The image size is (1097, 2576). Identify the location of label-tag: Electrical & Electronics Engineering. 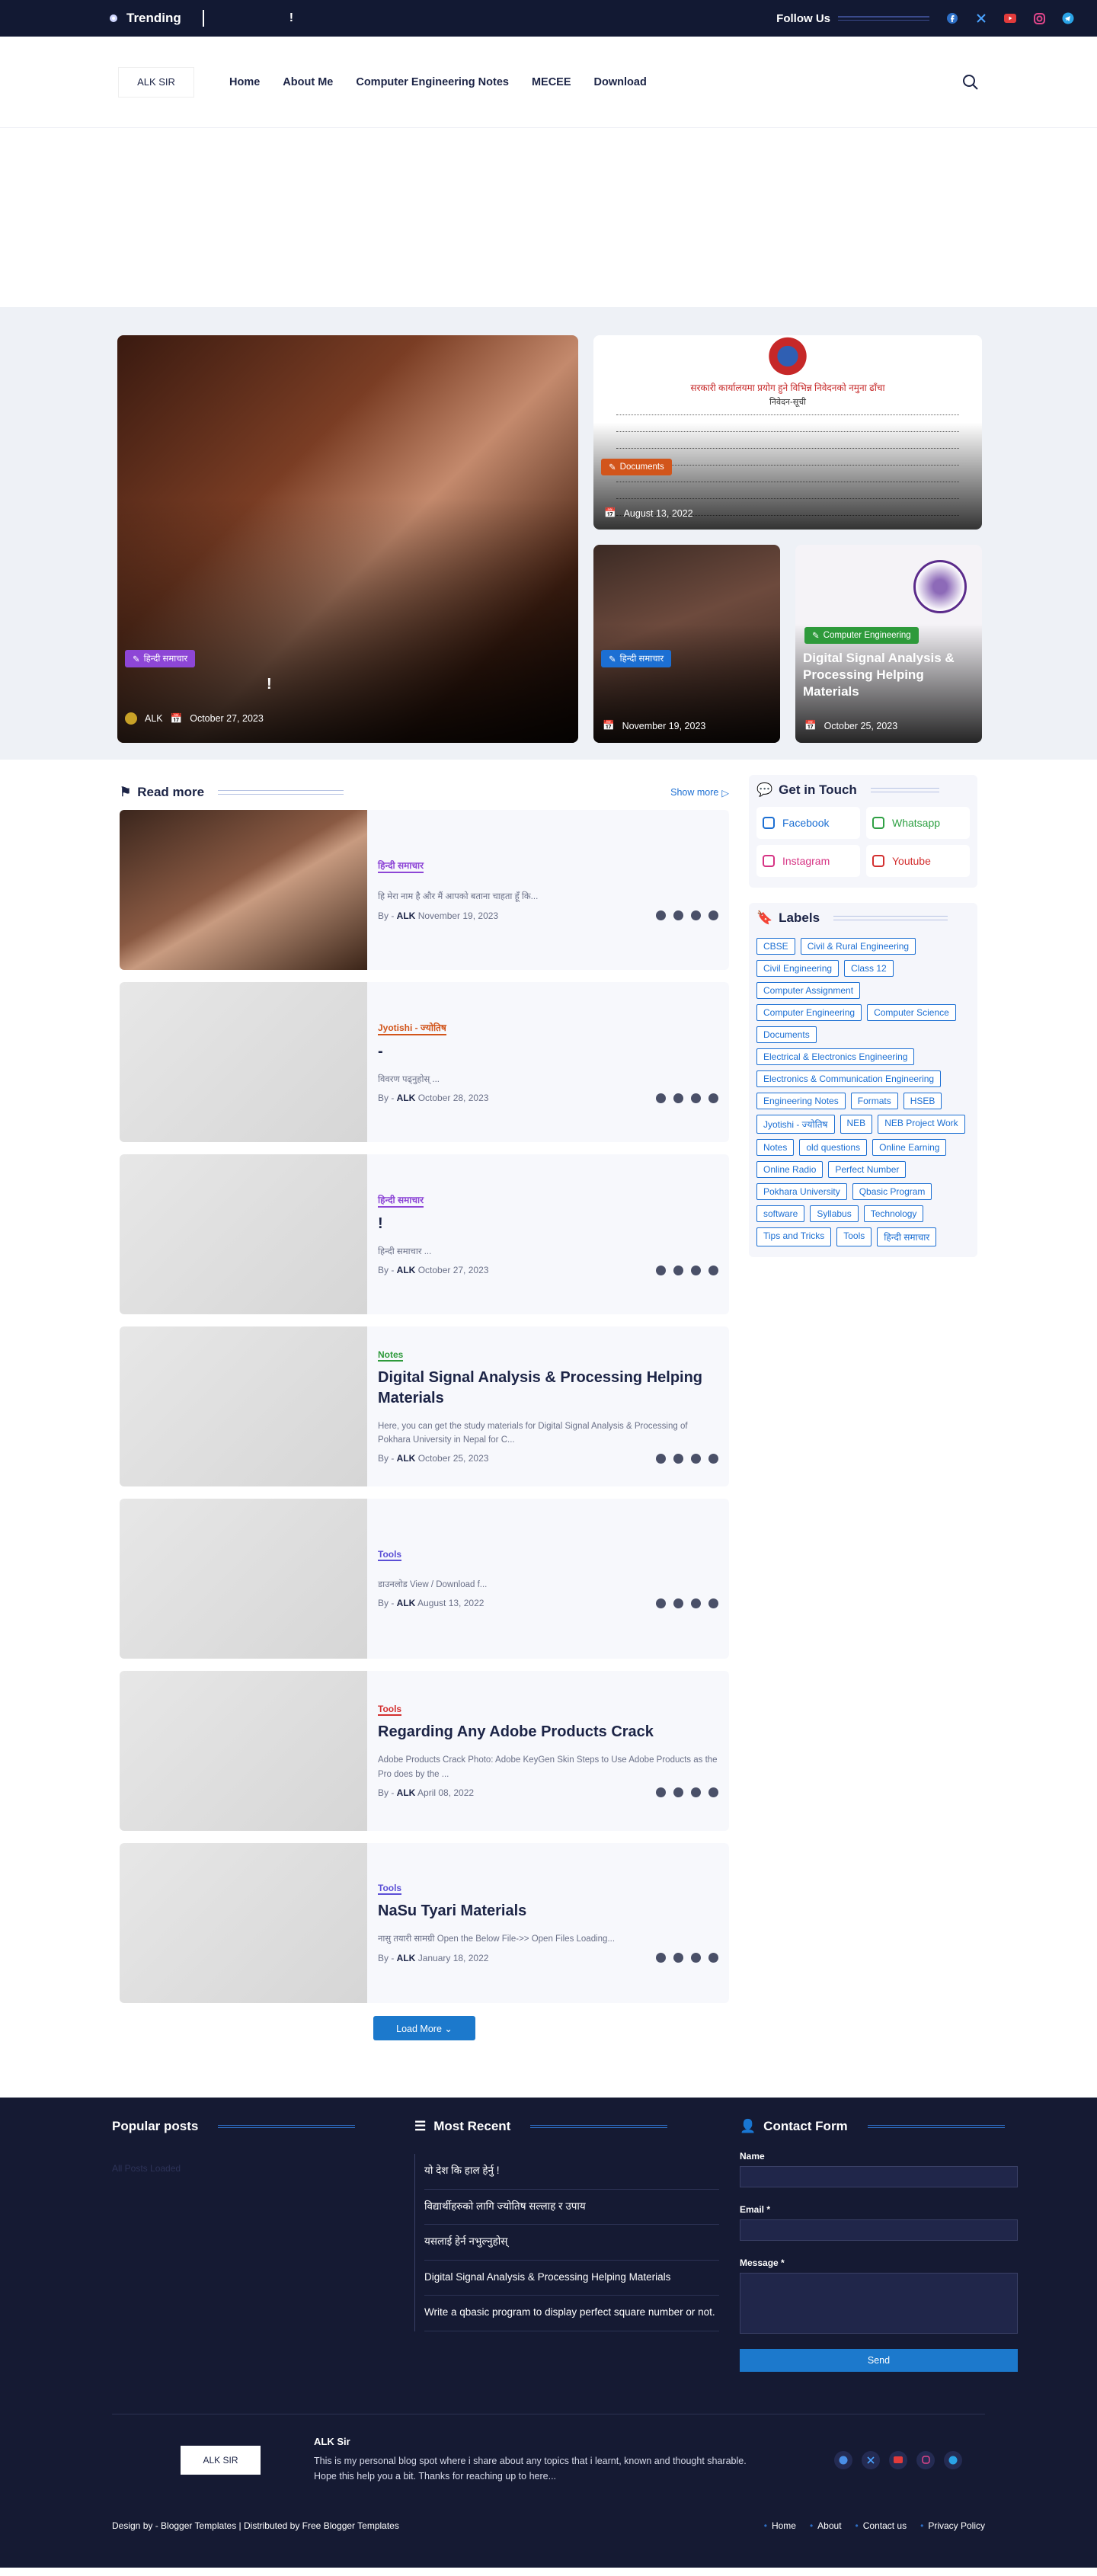
(835, 1056).